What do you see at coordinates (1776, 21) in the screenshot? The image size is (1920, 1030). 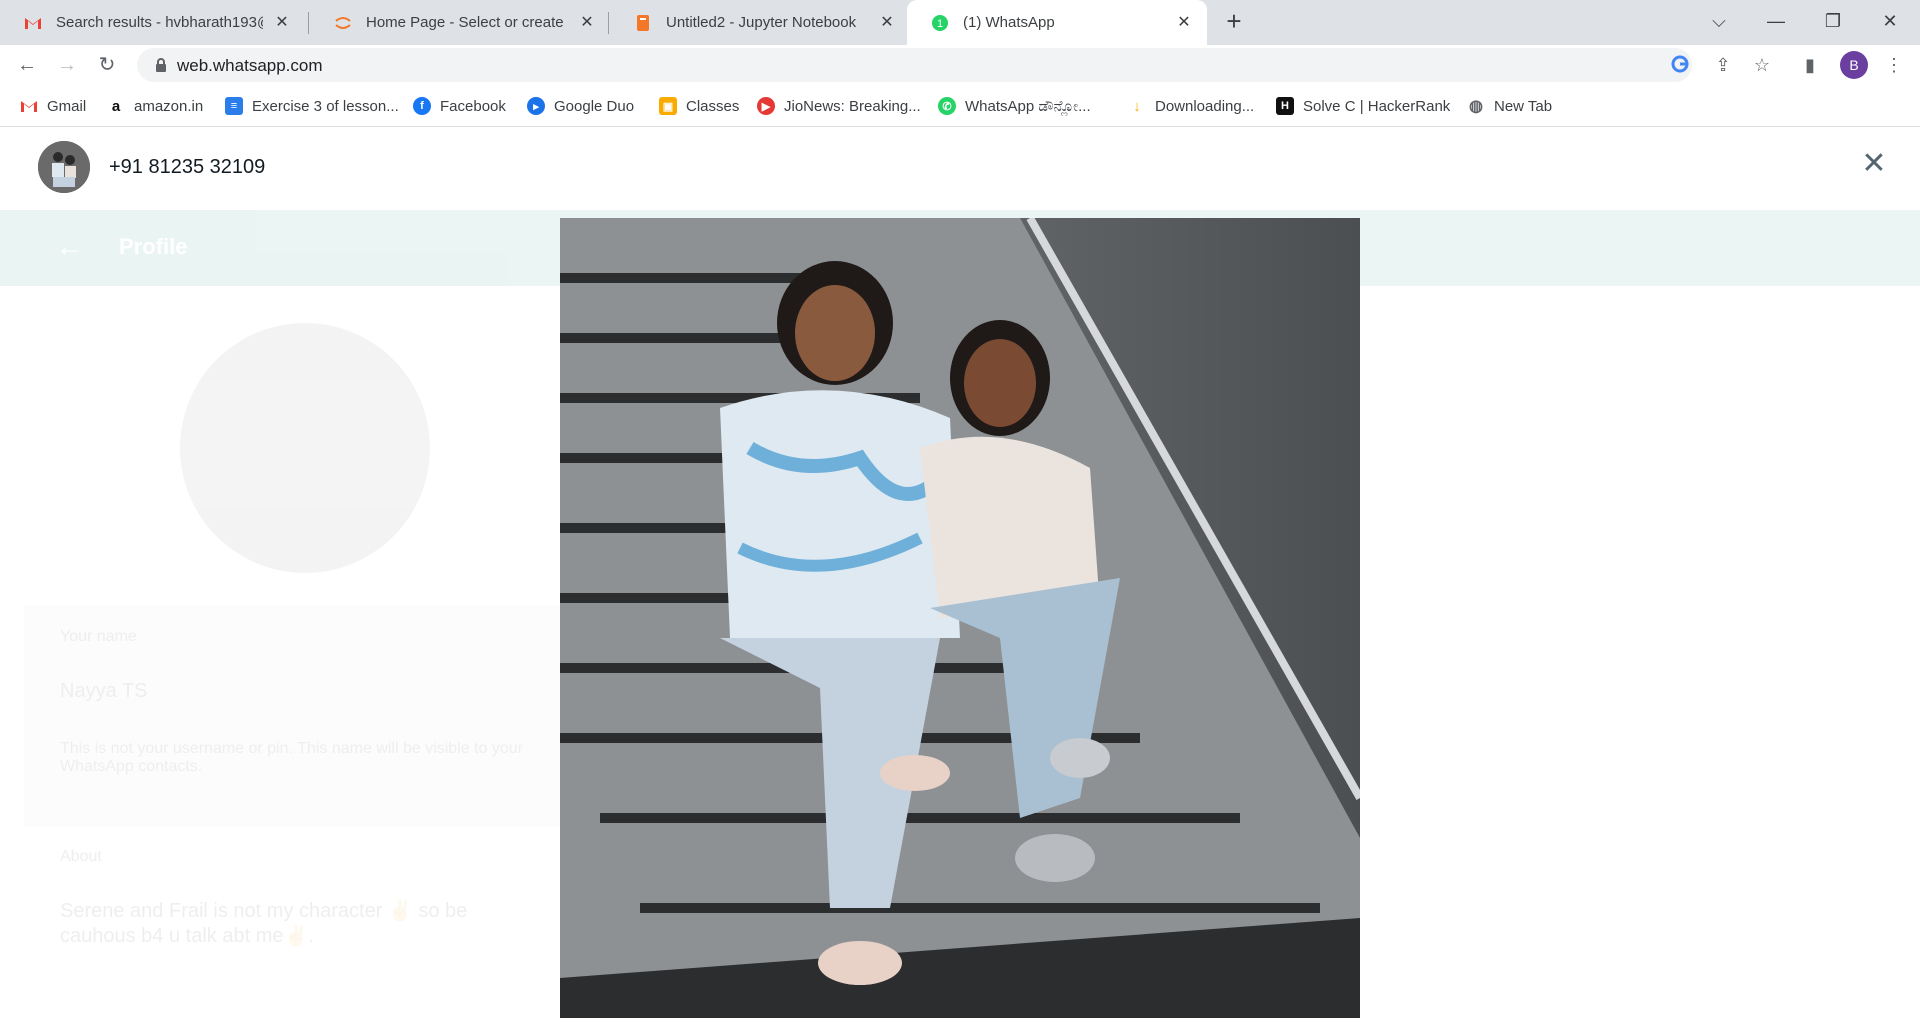 I see `minimize-button: —` at bounding box center [1776, 21].